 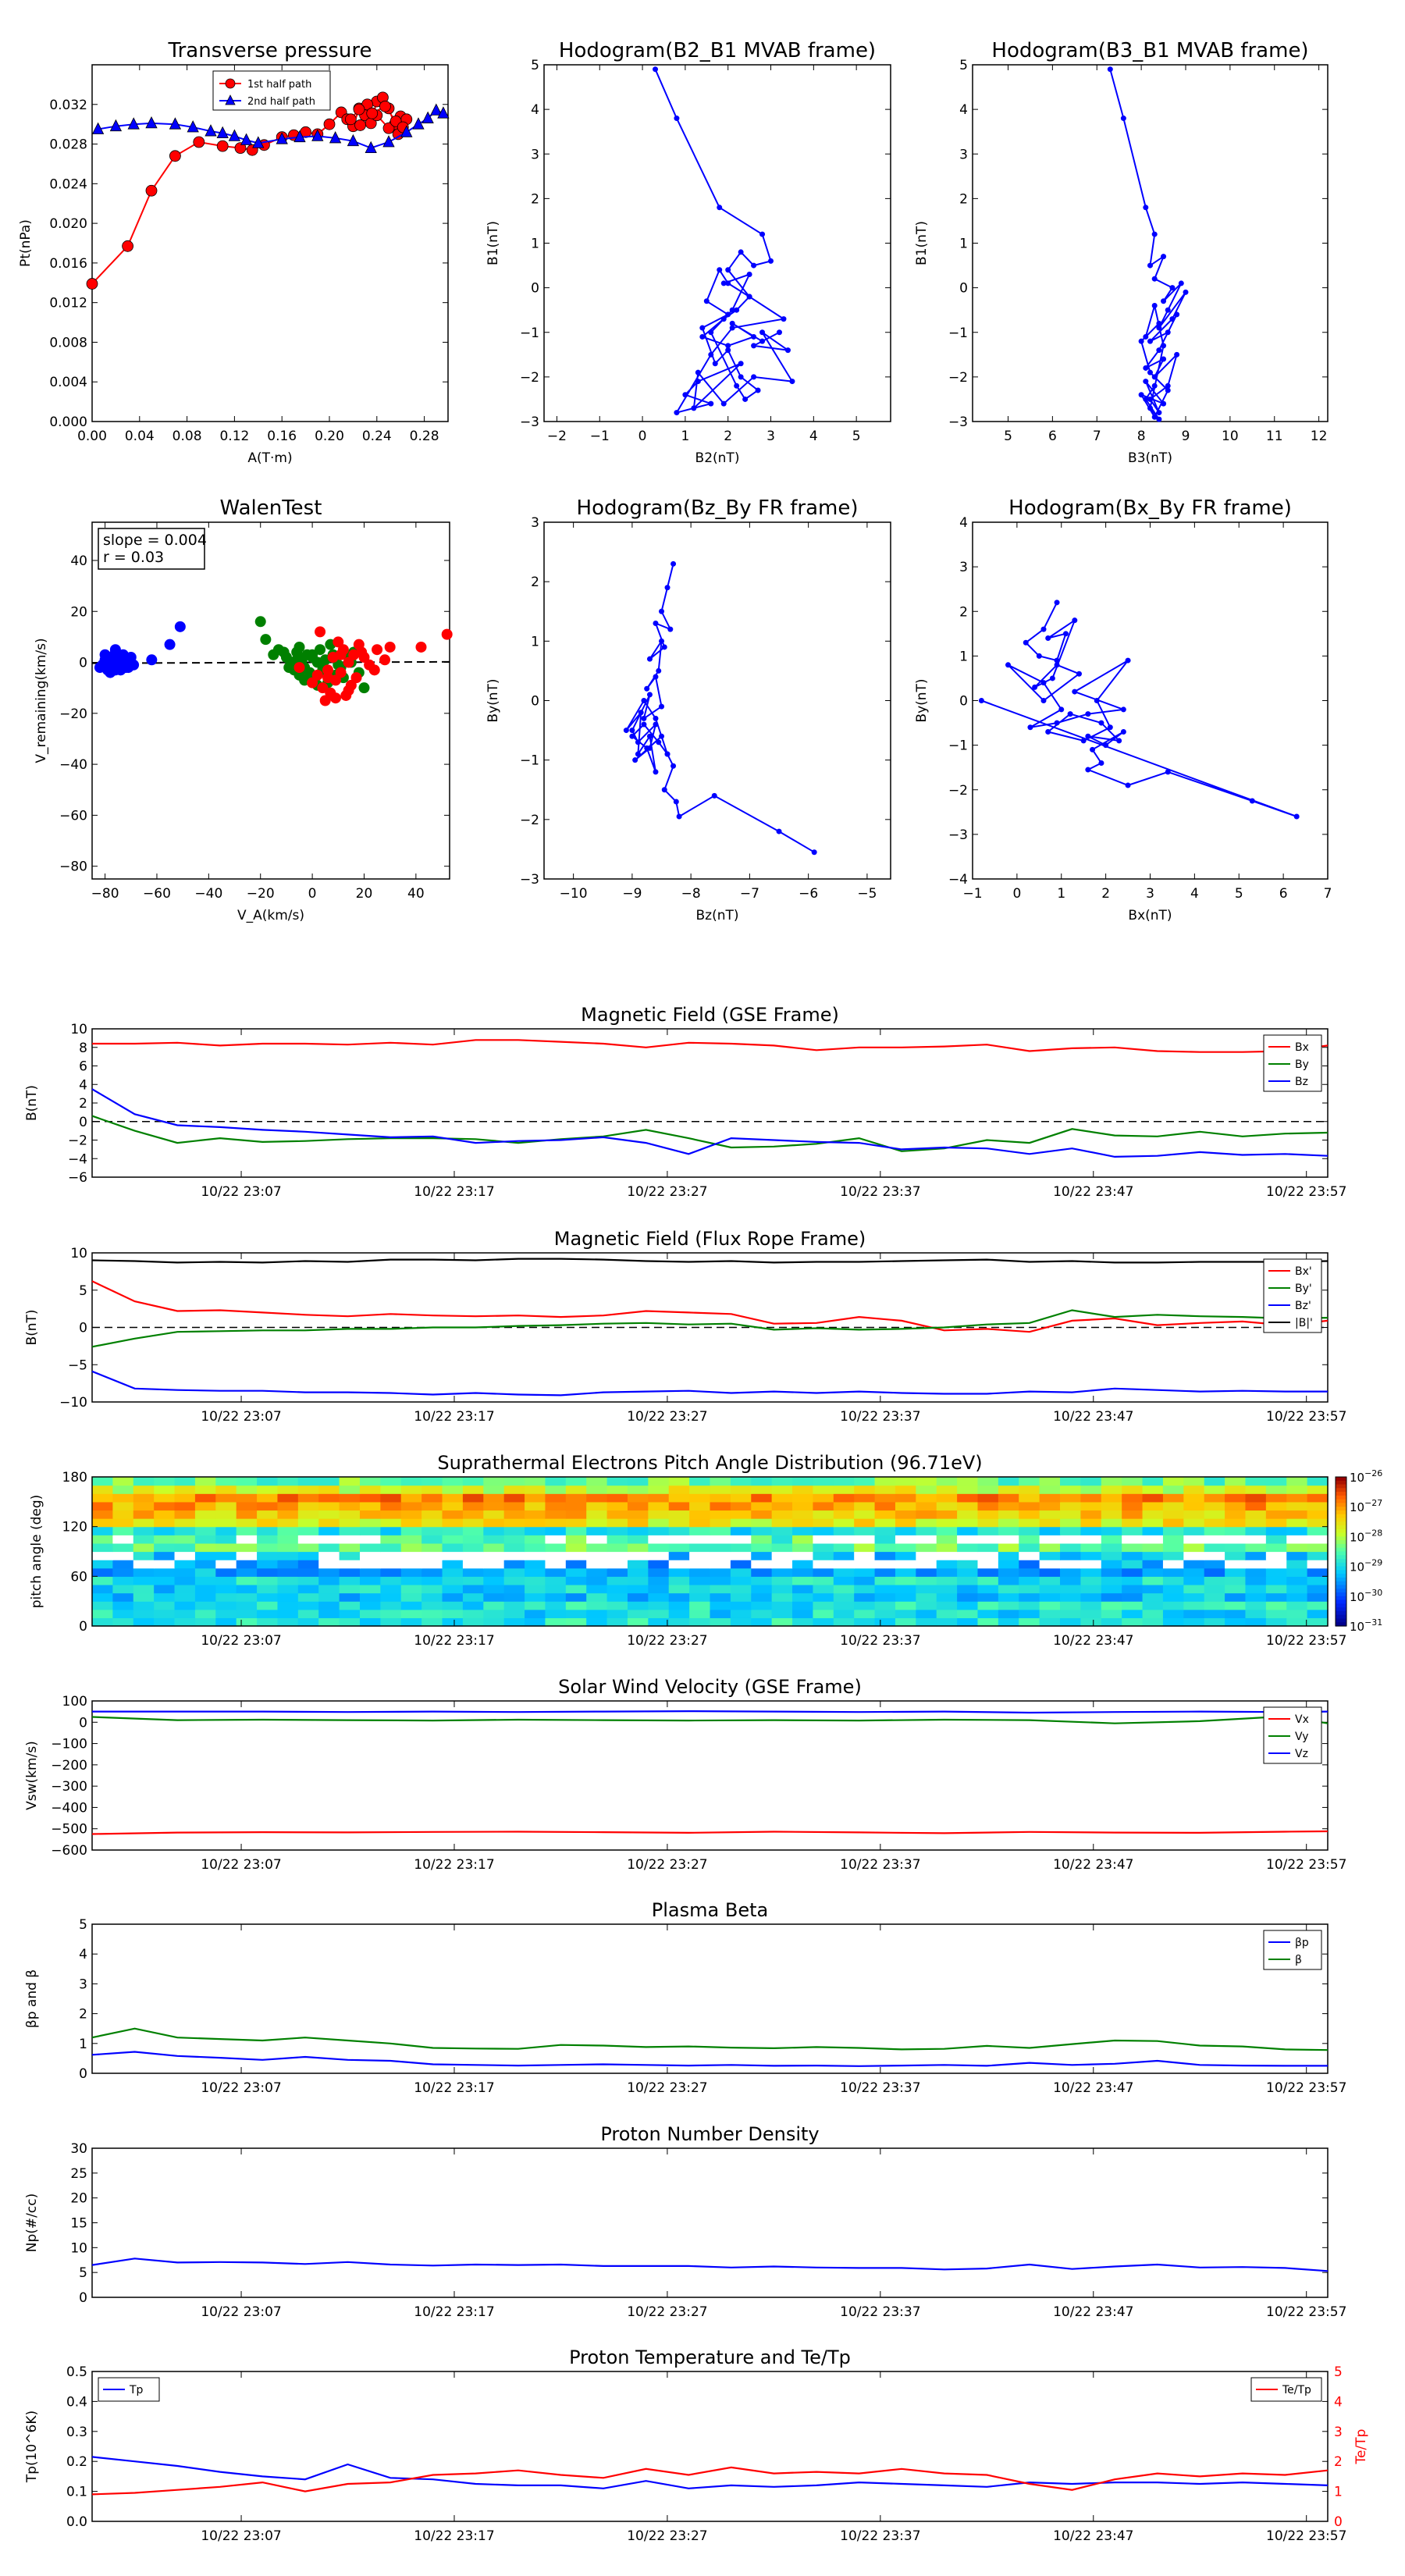 I want to click on colorbar-label: 10−31, so click(x=1366, y=1625).